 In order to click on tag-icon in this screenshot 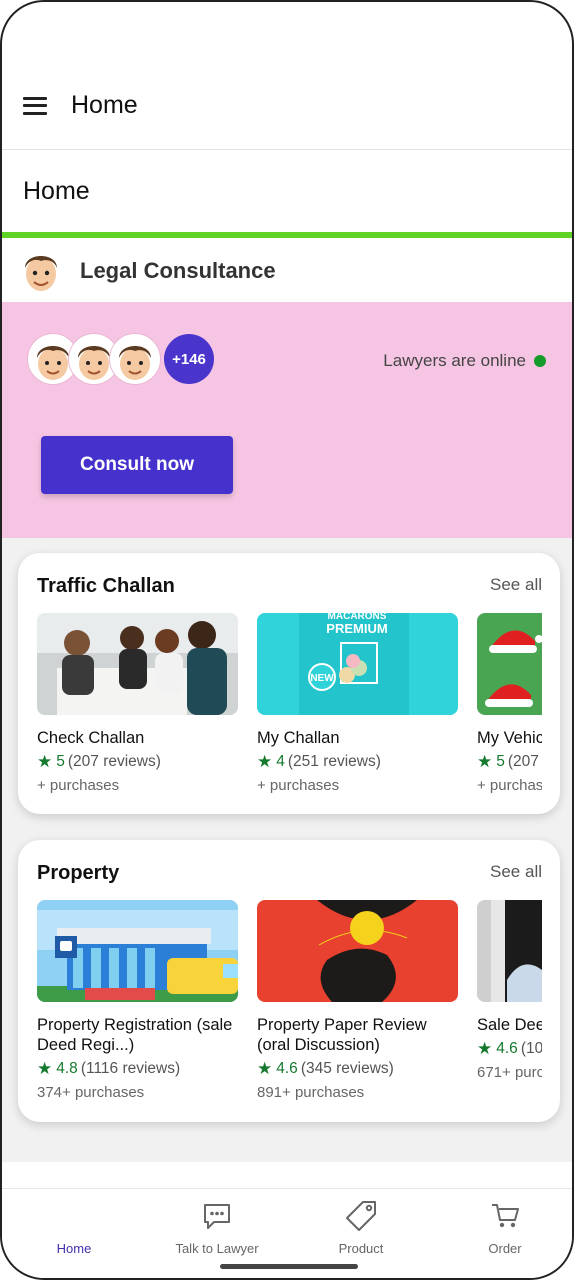, I will do `click(361, 1216)`.